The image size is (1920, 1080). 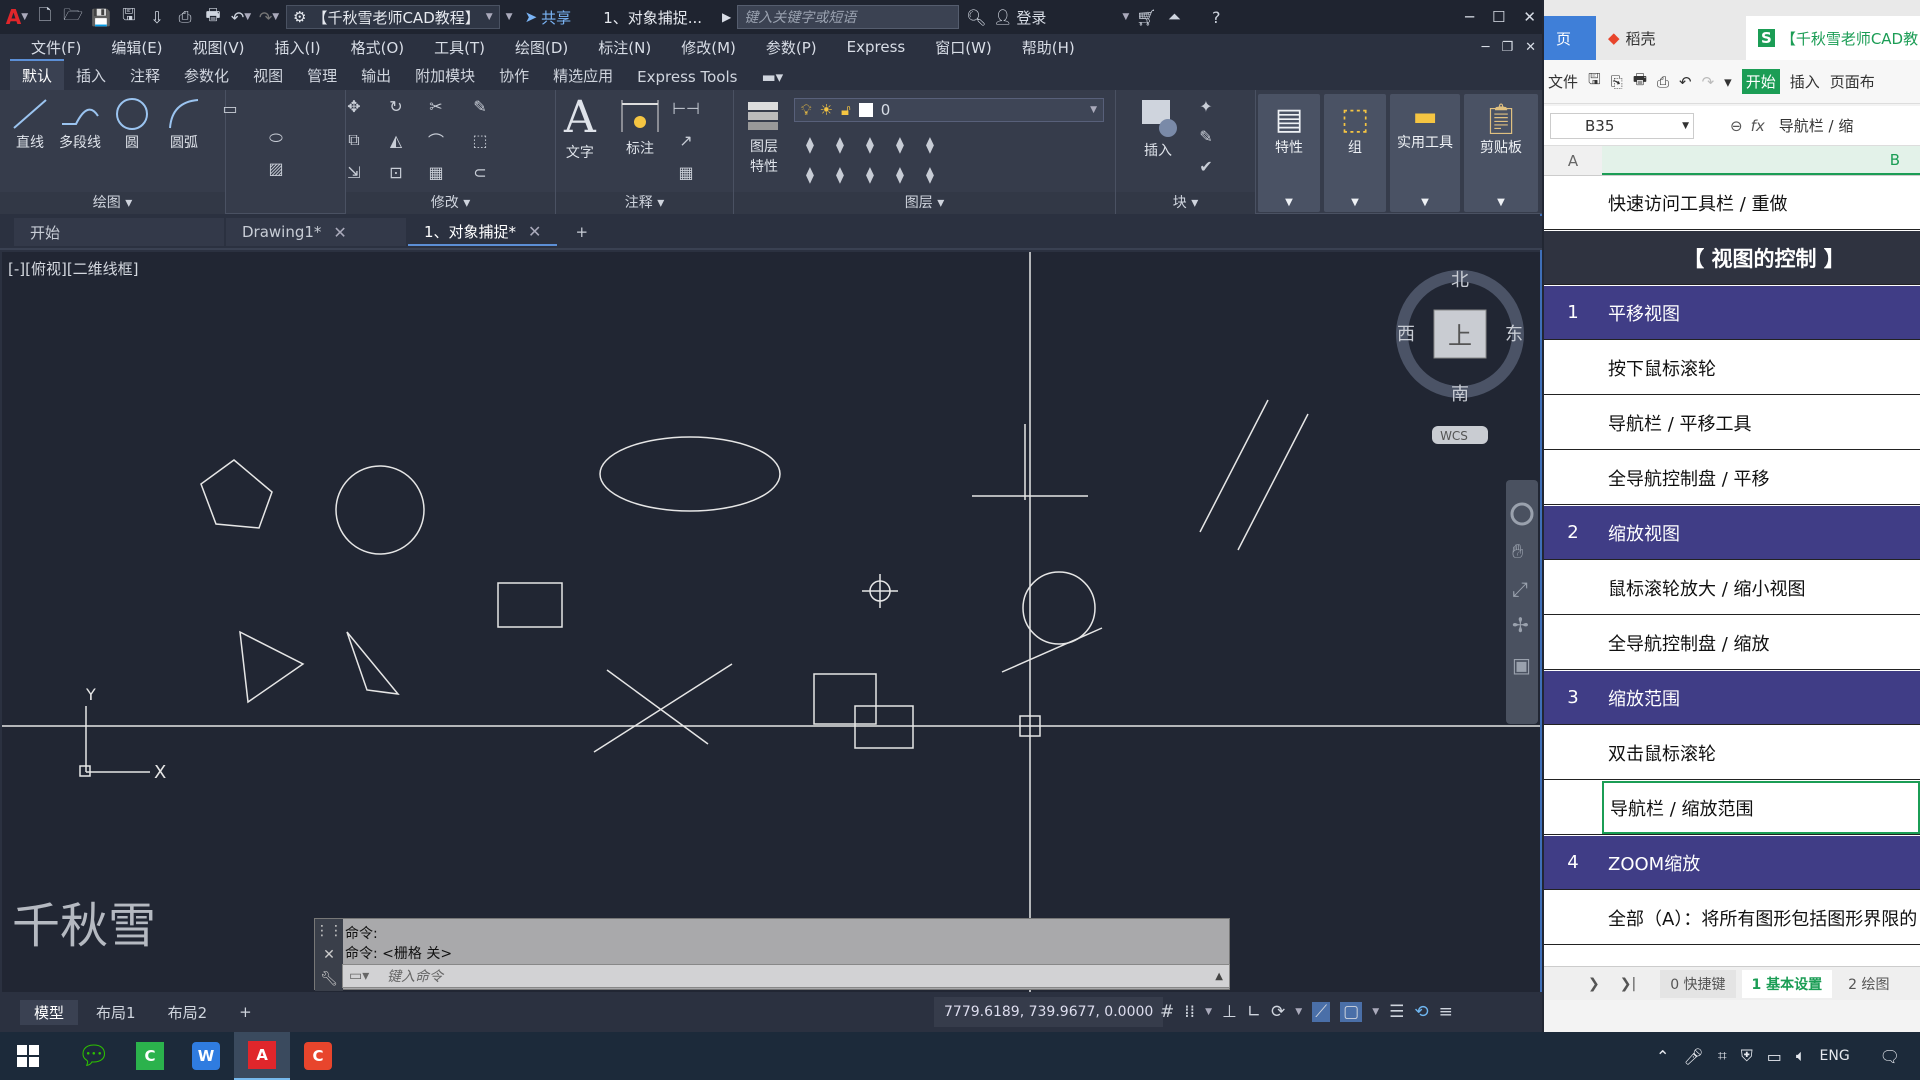 What do you see at coordinates (132, 124) in the screenshot?
I see `circle-tool: 圆` at bounding box center [132, 124].